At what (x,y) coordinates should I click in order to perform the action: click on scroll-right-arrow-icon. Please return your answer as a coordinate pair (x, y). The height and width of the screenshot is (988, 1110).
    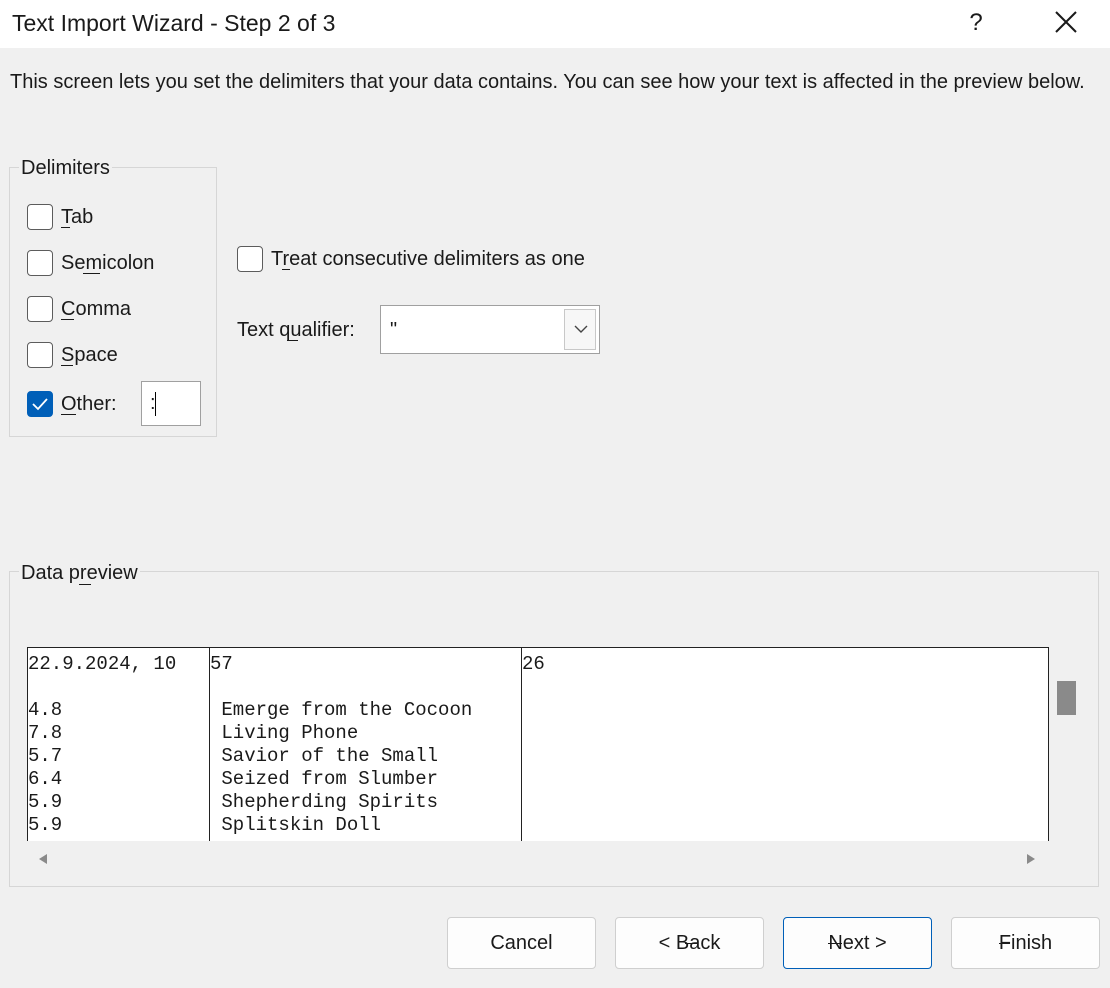
    Looking at the image, I should click on (1031, 861).